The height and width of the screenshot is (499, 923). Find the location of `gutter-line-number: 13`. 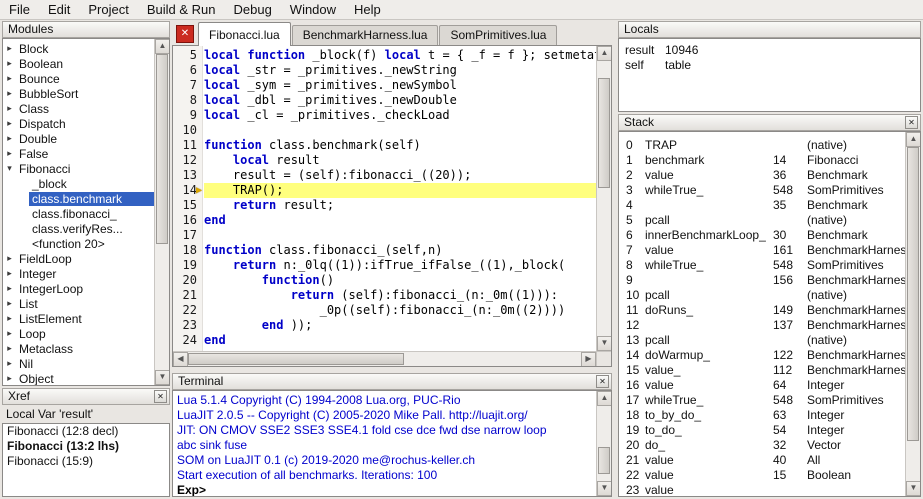

gutter-line-number: 13 is located at coordinates (187, 175).